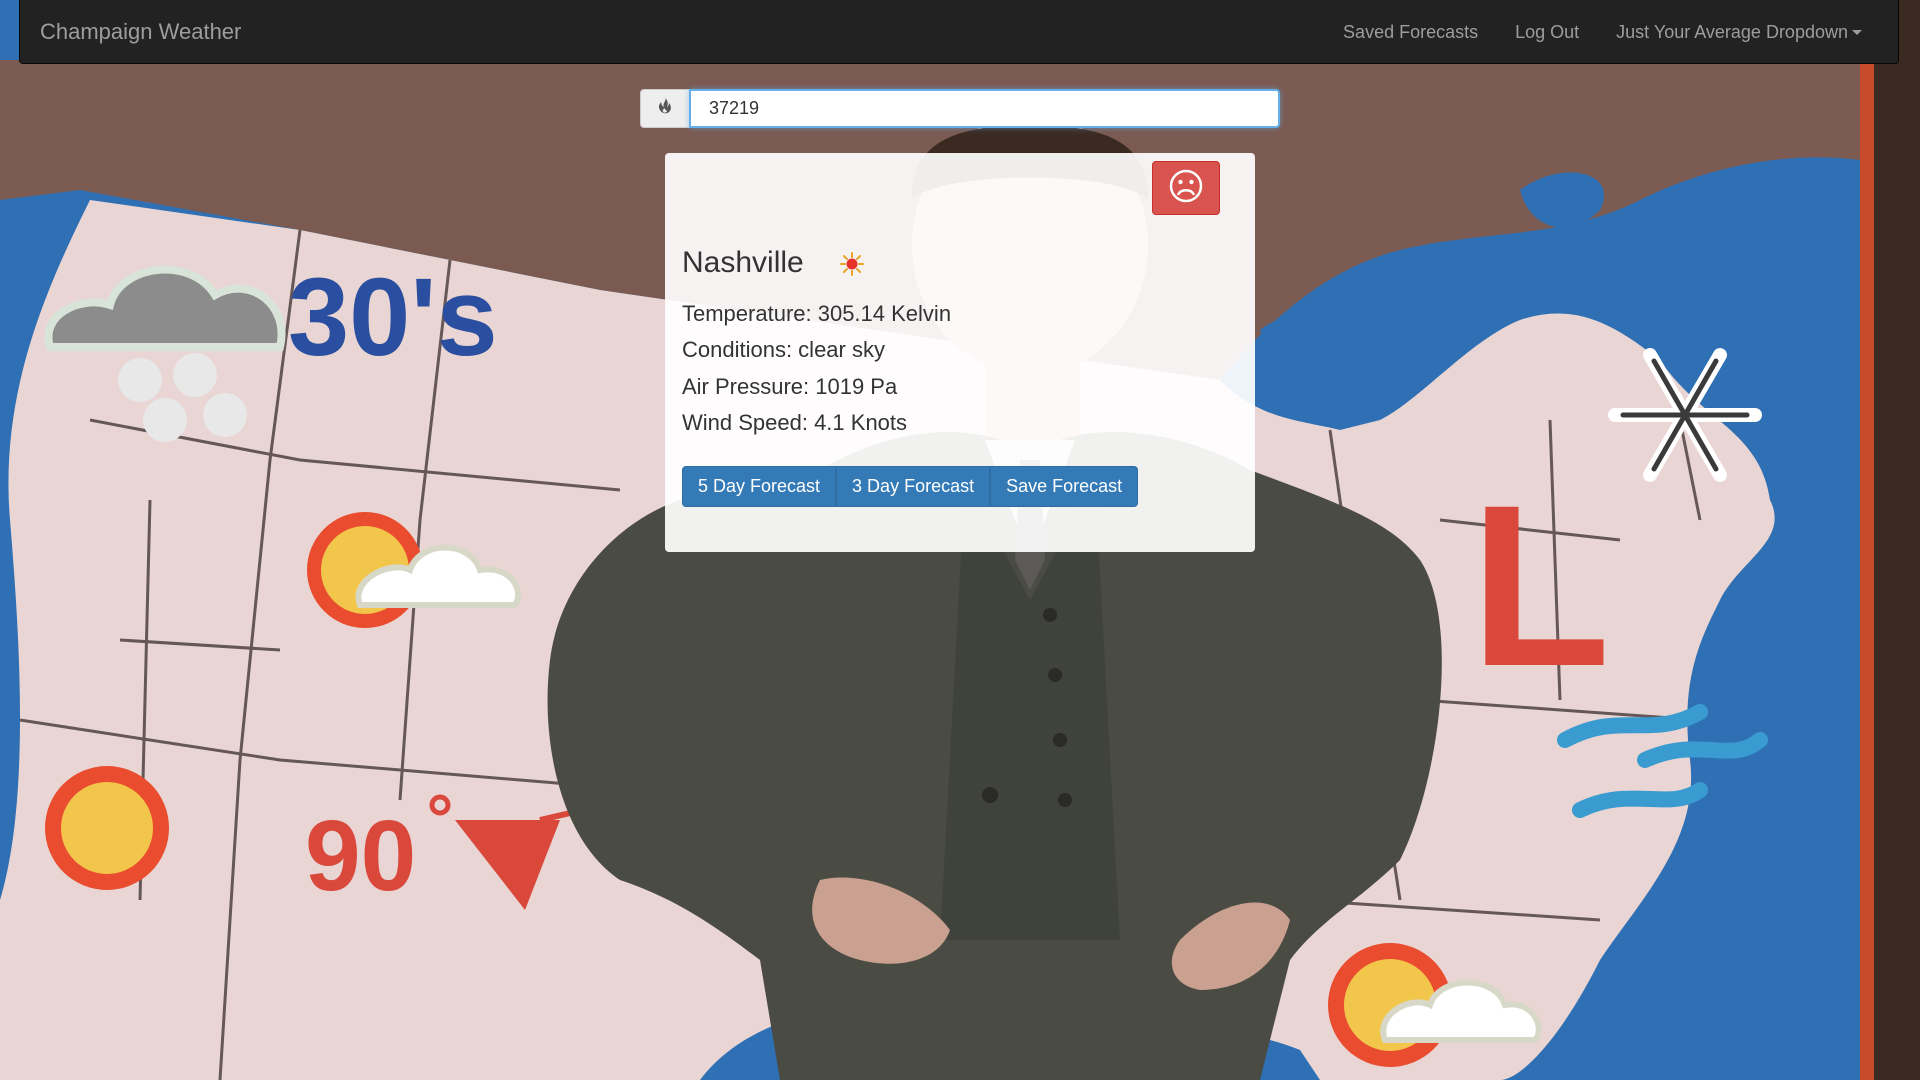  What do you see at coordinates (759, 486) in the screenshot?
I see `five-day-forecast-button: 5 Day Forecast` at bounding box center [759, 486].